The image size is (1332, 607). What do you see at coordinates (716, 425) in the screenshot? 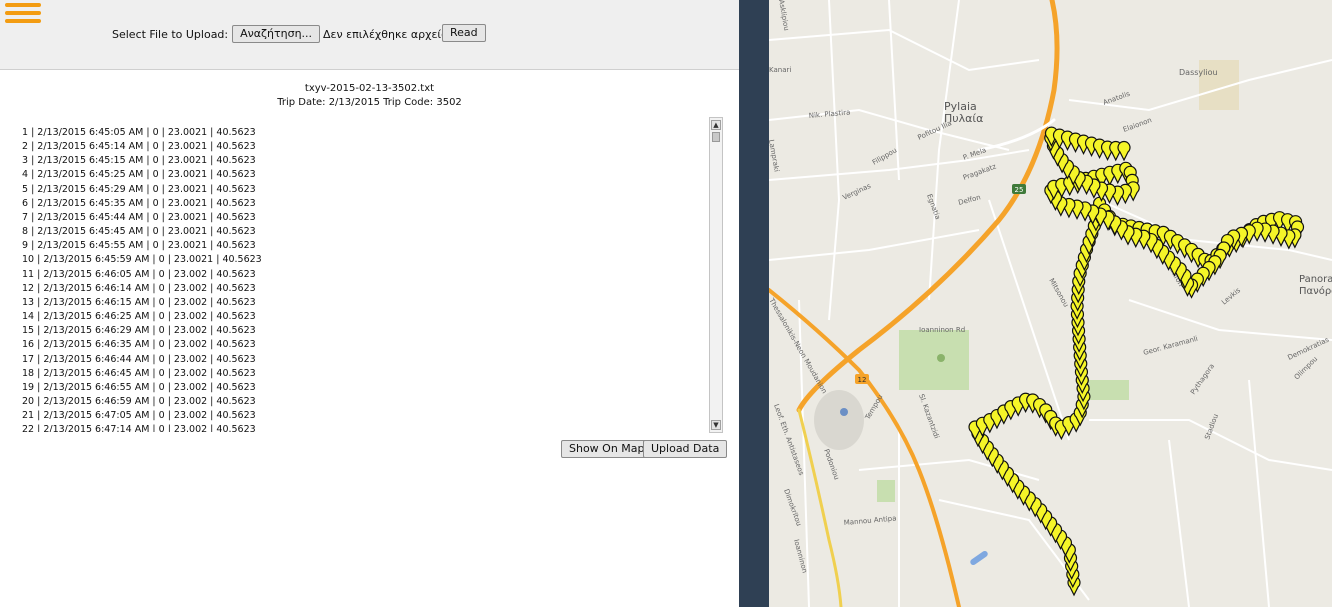
I see `scroll-down-arrow-icon: ▼` at bounding box center [716, 425].